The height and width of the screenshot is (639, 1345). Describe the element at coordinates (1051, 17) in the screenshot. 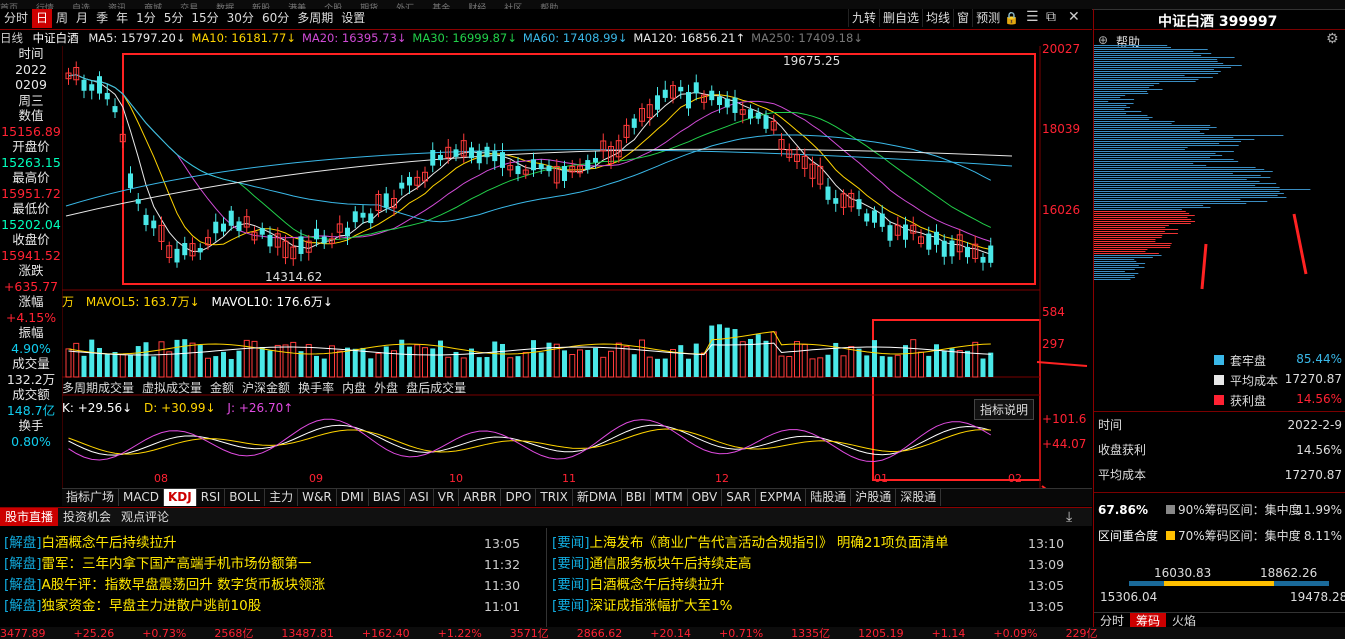

I see `restore-icon: ⧉` at that location.